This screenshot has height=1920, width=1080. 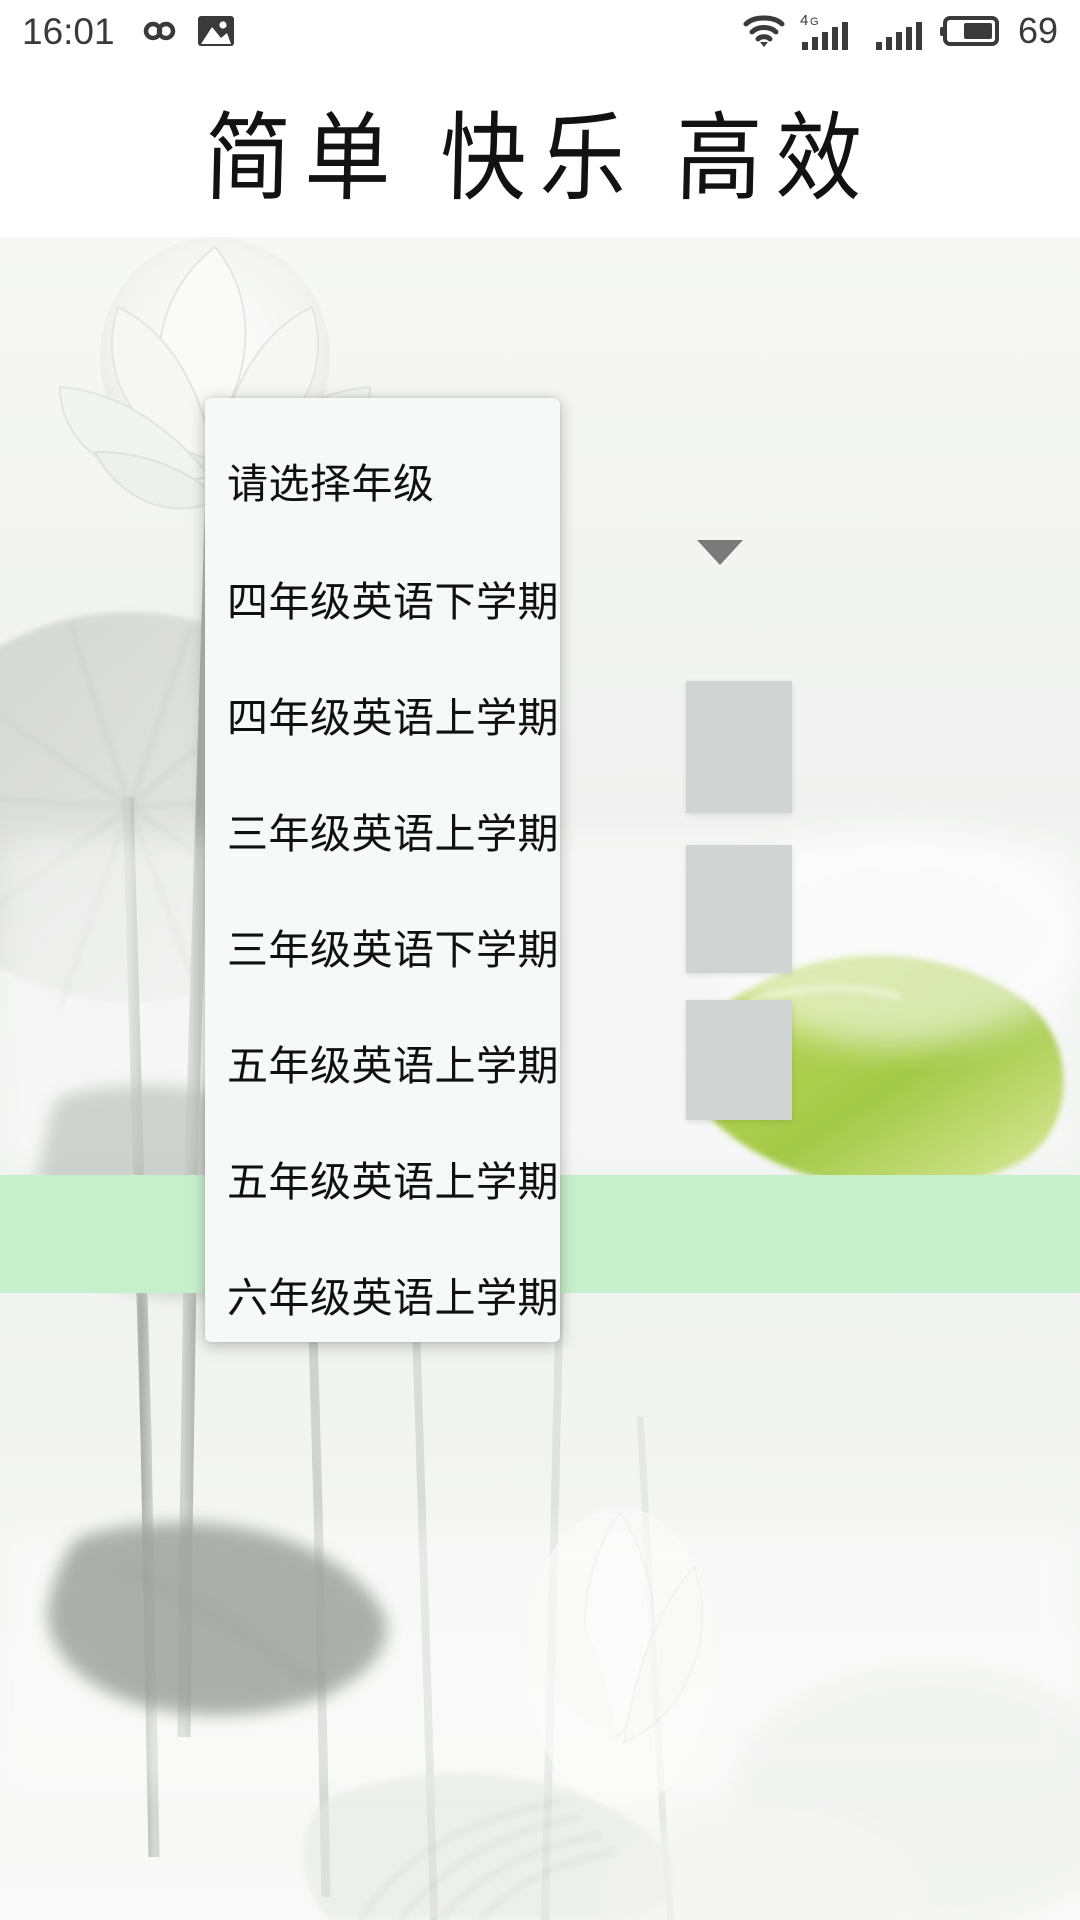 I want to click on app-header: 简单 快乐 高效, so click(x=540, y=149).